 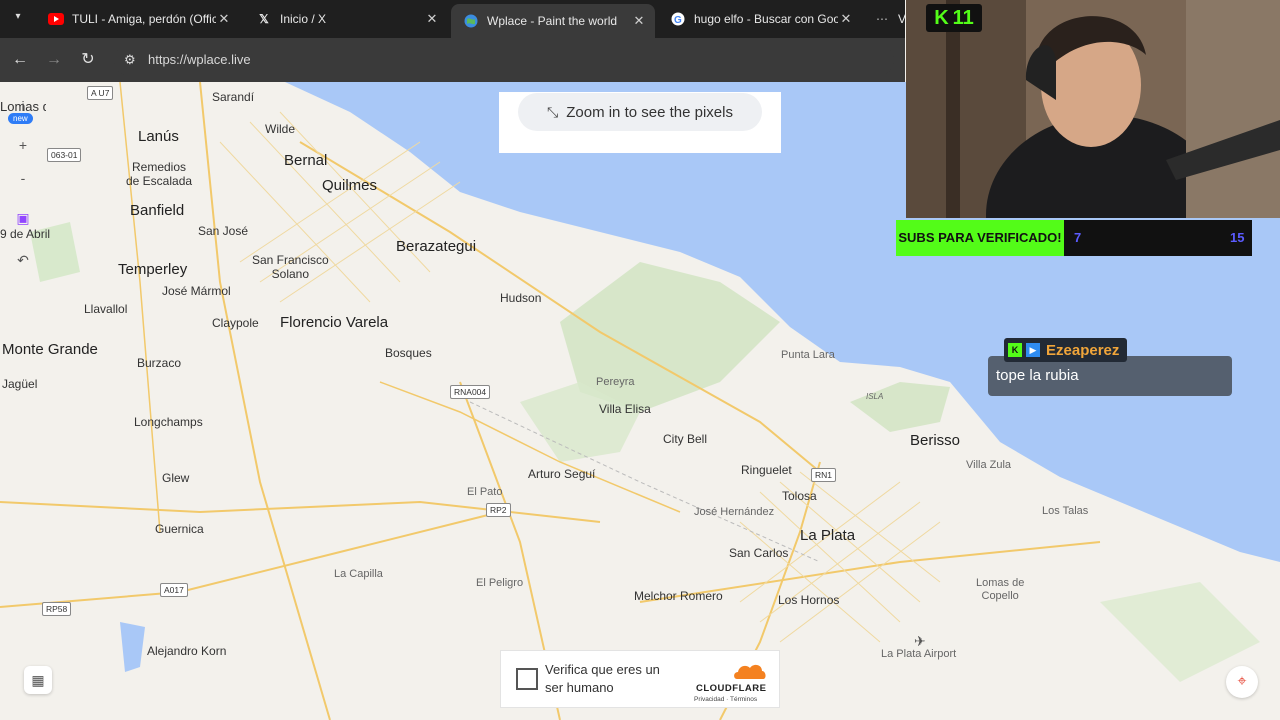 What do you see at coordinates (54, 60) in the screenshot?
I see `forward-icon: →` at bounding box center [54, 60].